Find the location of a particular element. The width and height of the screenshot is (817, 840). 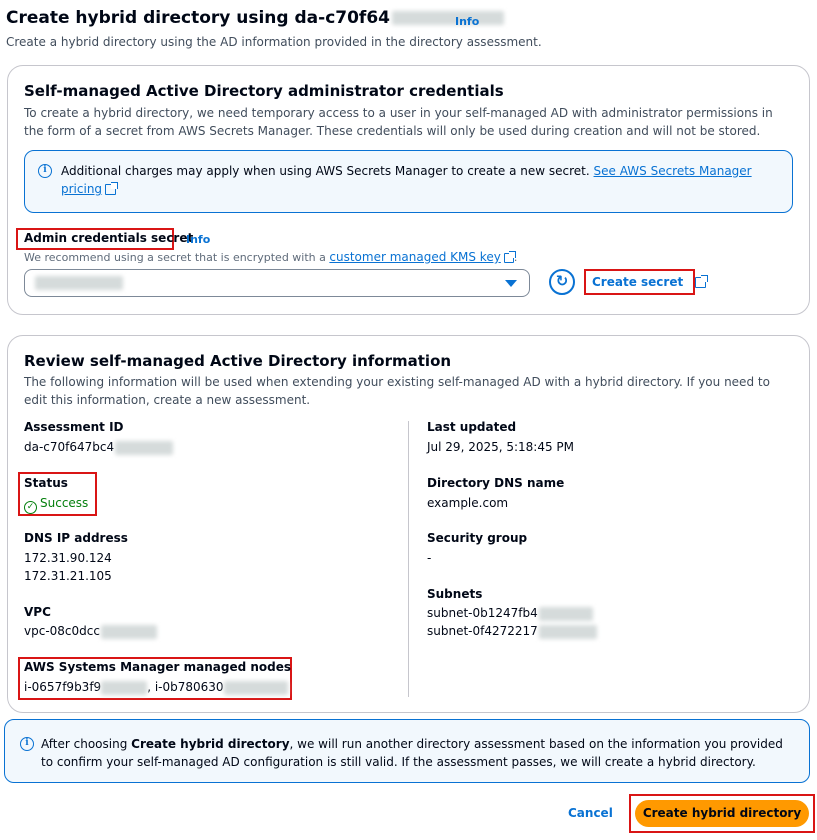

vpc-value: vpc-08c0dcc is located at coordinates (90, 631).